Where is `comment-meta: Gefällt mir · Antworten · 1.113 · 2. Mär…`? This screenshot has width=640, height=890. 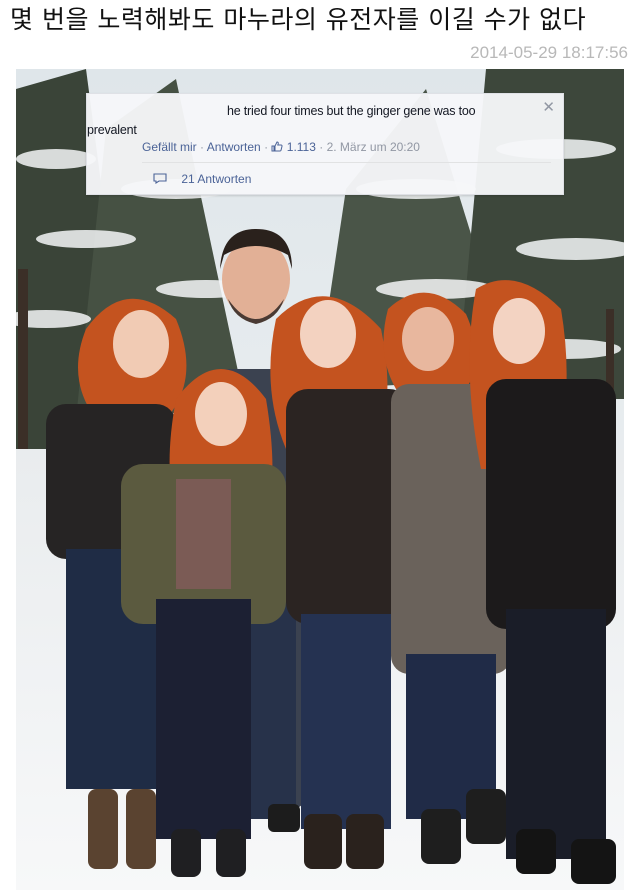 comment-meta: Gefällt mir · Antworten · 1.113 · 2. Mär… is located at coordinates (281, 147).